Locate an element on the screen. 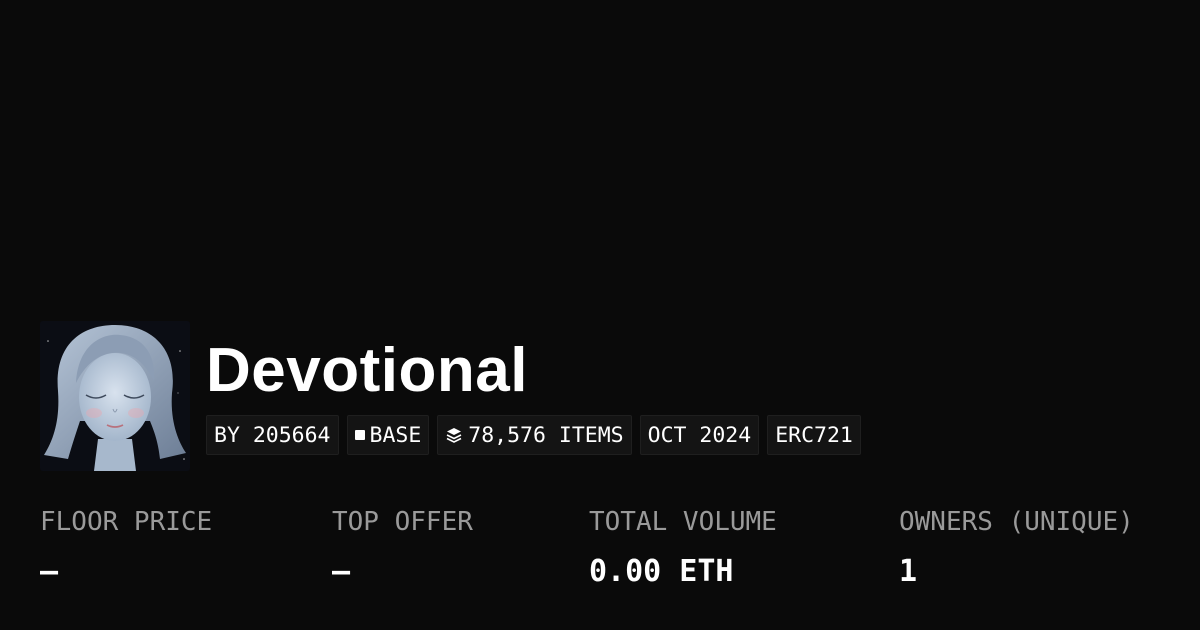 This screenshot has height=630, width=1200. date-label: OCT 2024 is located at coordinates (699, 435).